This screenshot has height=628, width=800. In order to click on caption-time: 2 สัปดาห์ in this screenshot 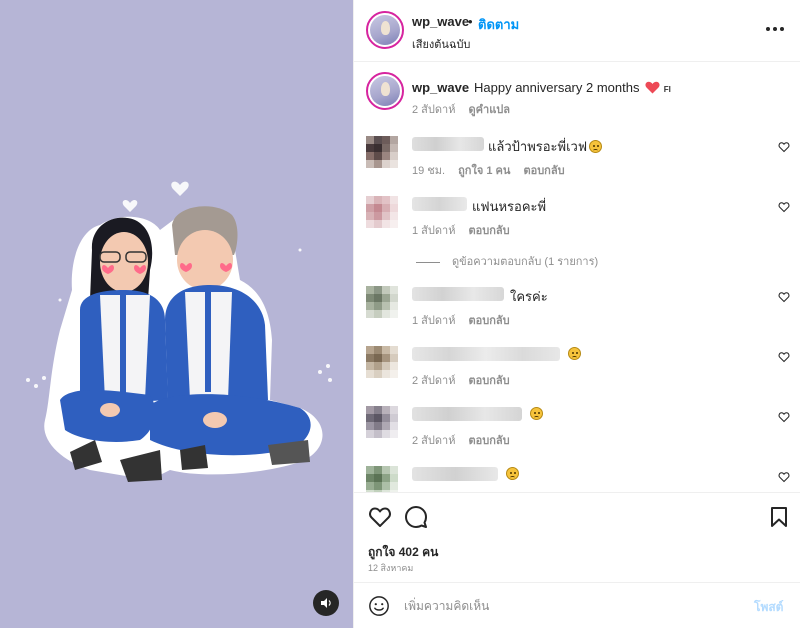, I will do `click(434, 110)`.